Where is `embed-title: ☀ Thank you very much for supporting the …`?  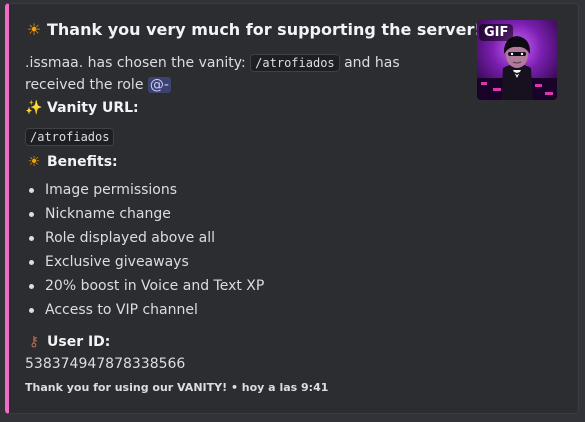
embed-title: ☀ Thank you very much for supporting the … is located at coordinates (253, 29).